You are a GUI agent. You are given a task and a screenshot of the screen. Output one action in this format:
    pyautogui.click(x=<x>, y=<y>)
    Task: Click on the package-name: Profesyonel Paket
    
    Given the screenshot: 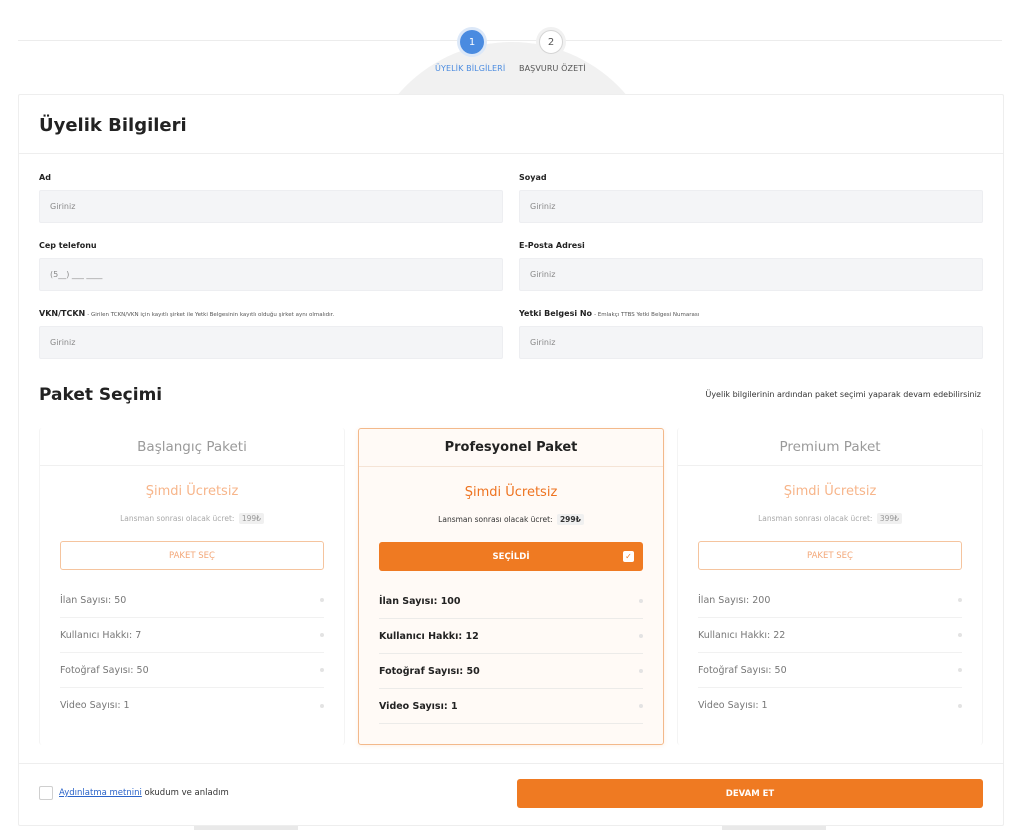 What is the action you would take?
    pyautogui.click(x=511, y=448)
    